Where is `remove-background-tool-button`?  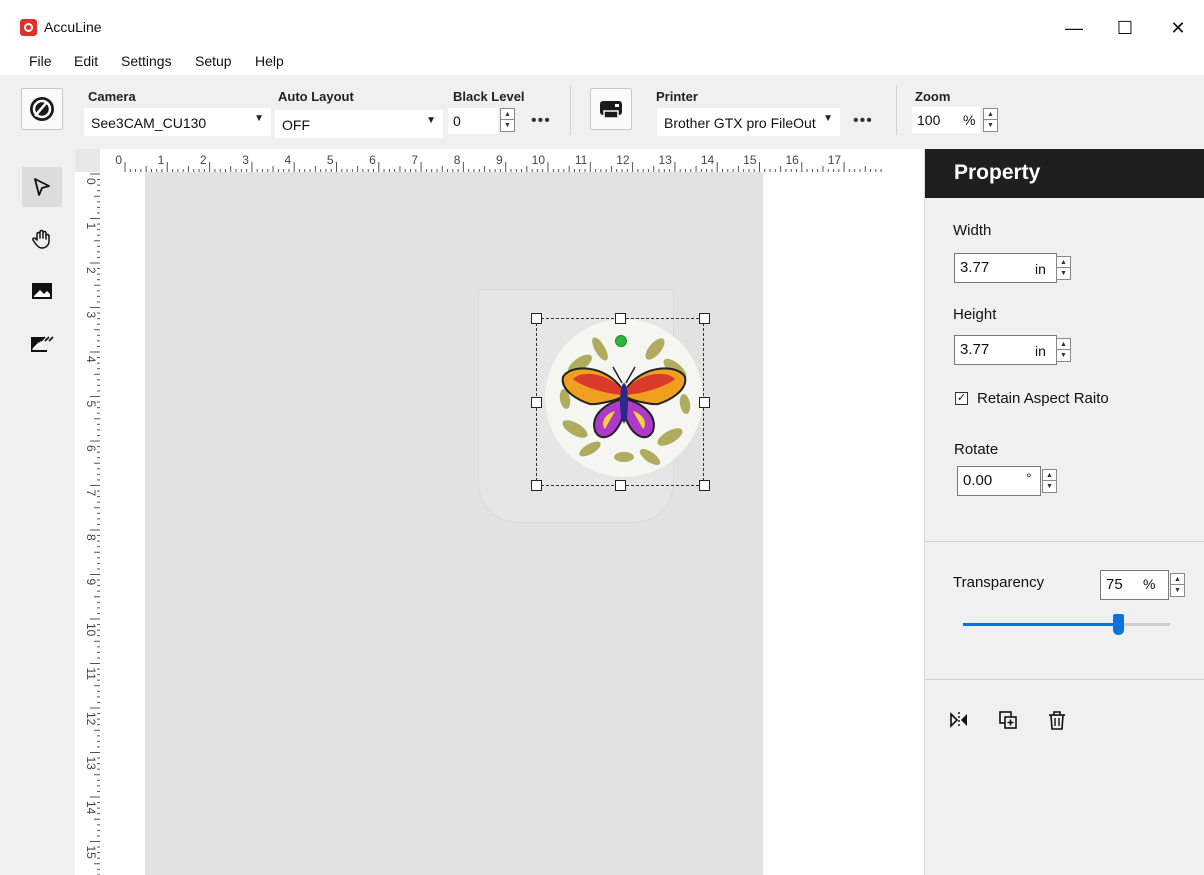
remove-background-tool-button is located at coordinates (42, 343).